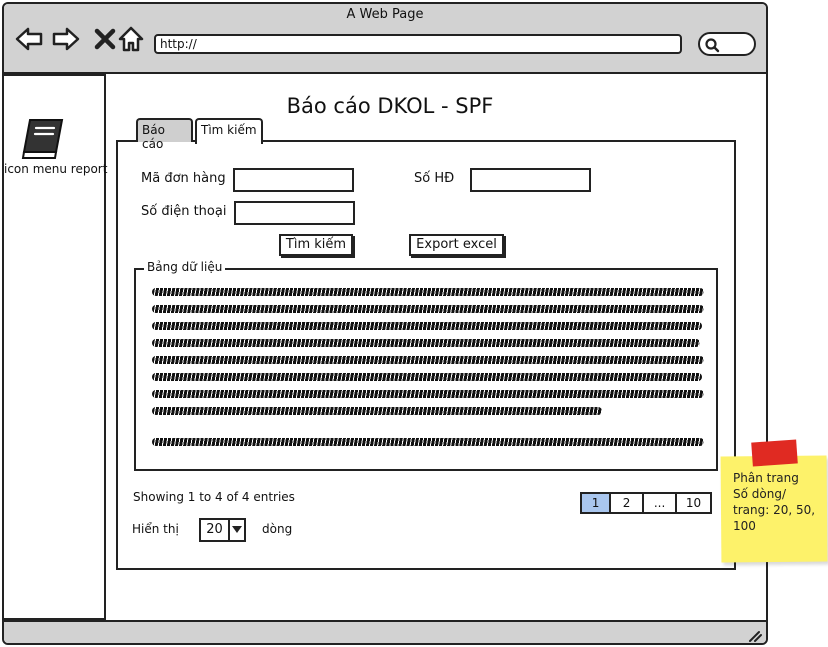 The width and height of the screenshot is (828, 647). What do you see at coordinates (43, 139) in the screenshot?
I see `book-icon` at bounding box center [43, 139].